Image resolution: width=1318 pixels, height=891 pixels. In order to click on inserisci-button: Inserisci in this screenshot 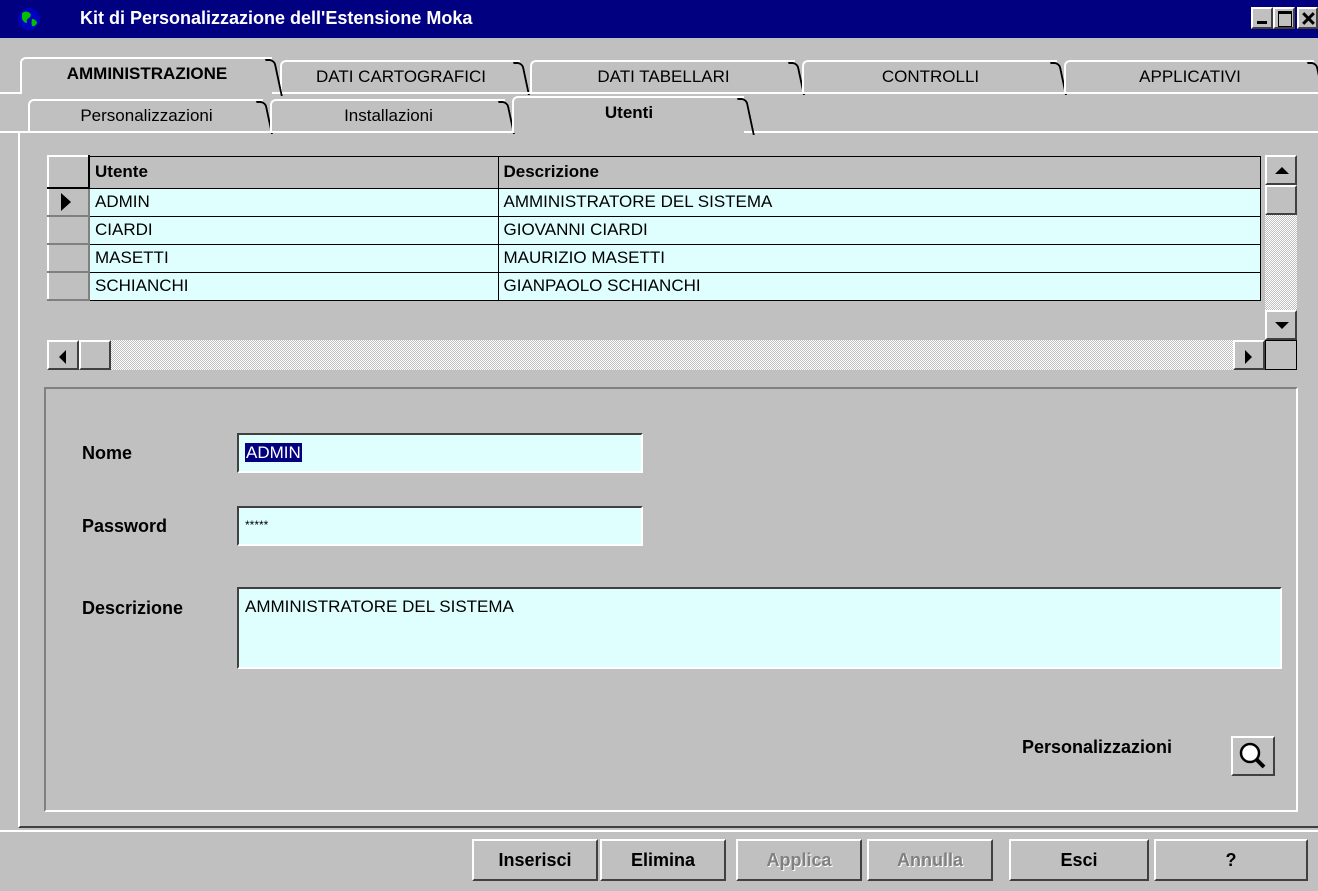, I will do `click(535, 860)`.